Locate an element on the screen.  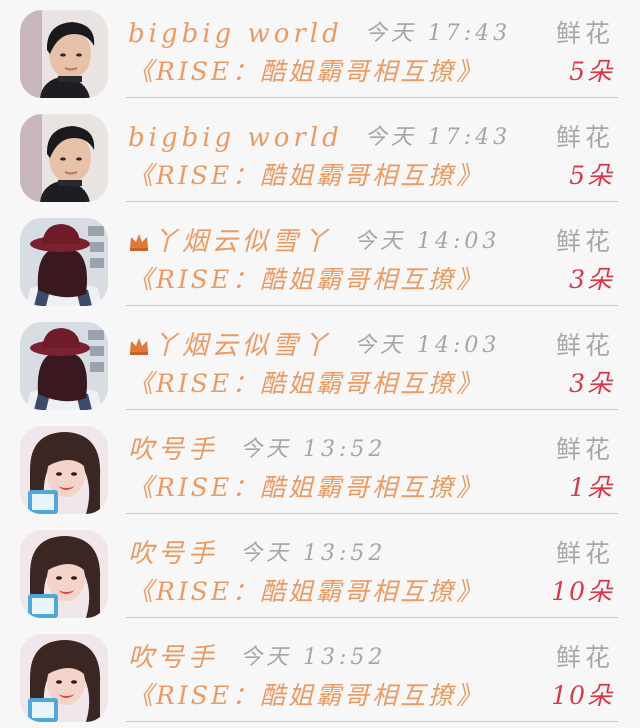
list-item: 吹号手 今天 13:52 鲜花 《RISE：酷姐霸哥相互撩》 1朵 is located at coordinates (320, 468).